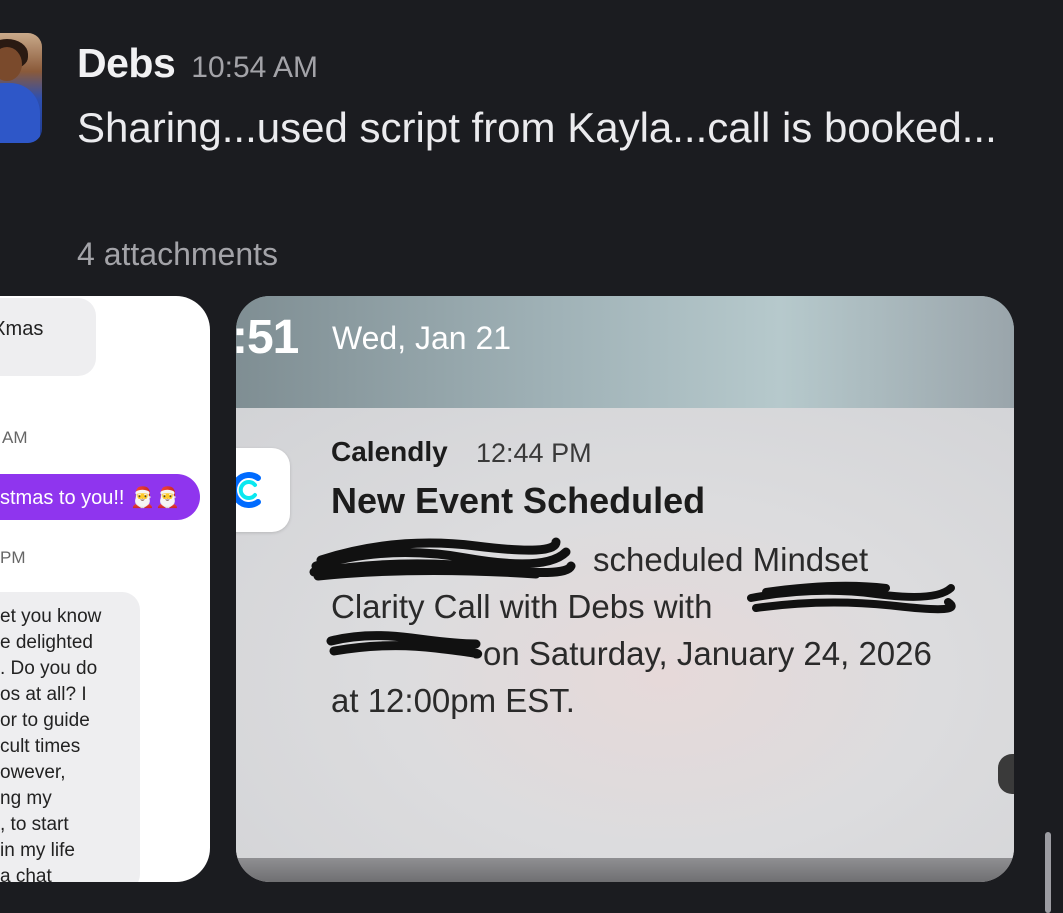  I want to click on chat-timestamp: PM, so click(13, 557).